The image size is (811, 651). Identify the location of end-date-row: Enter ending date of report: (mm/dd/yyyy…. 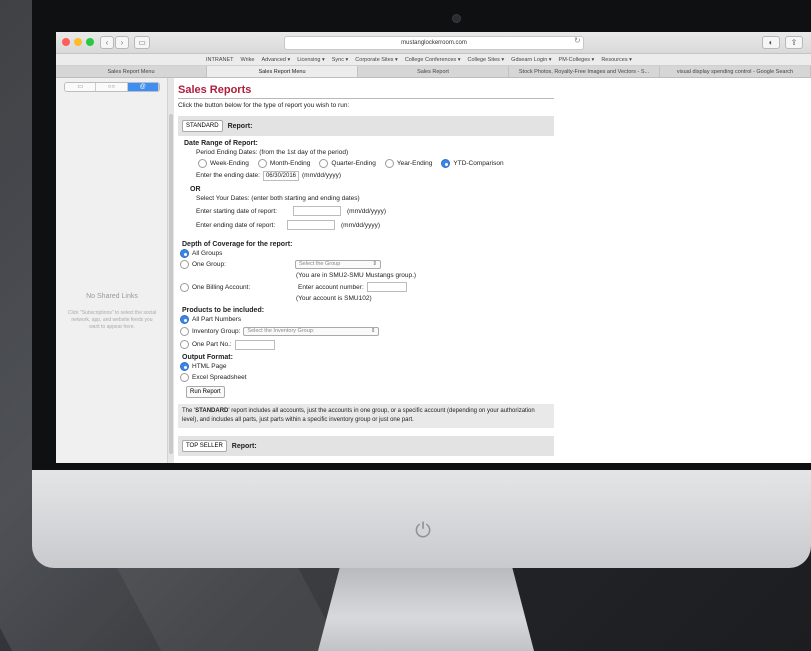
(494, 225).